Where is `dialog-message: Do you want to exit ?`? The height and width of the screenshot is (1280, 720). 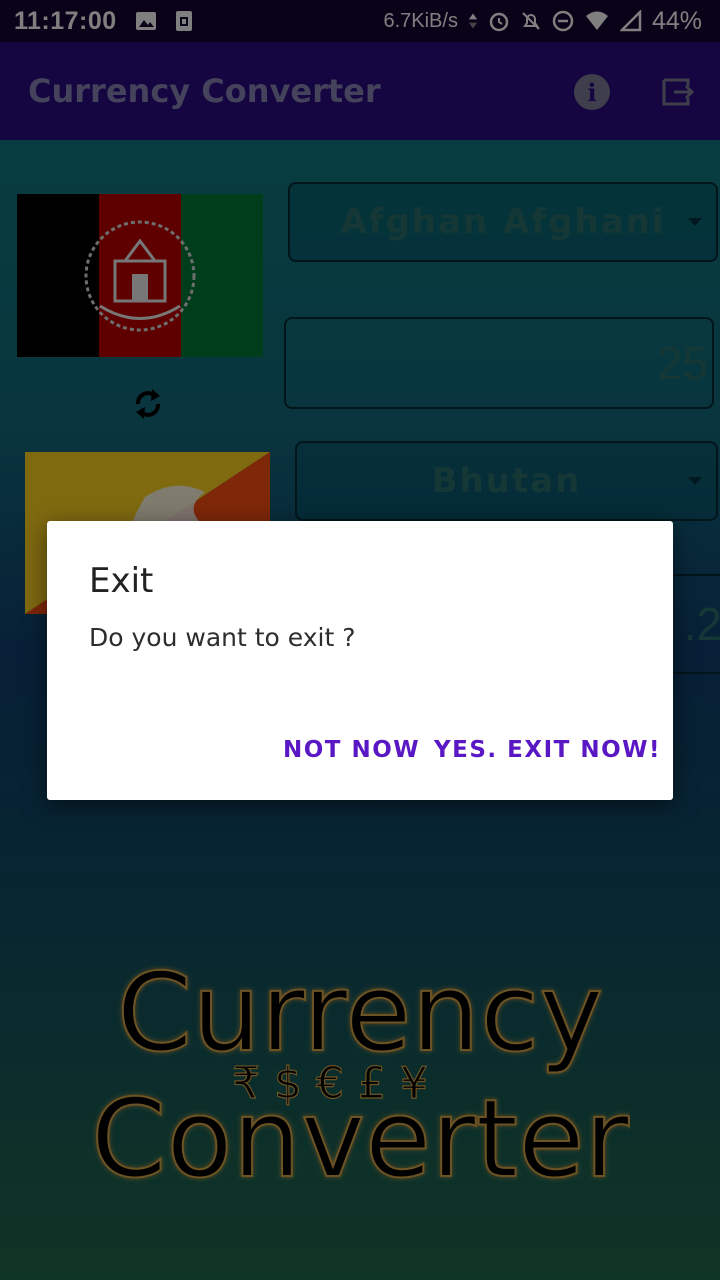
dialog-message: Do you want to exit ? is located at coordinates (222, 637).